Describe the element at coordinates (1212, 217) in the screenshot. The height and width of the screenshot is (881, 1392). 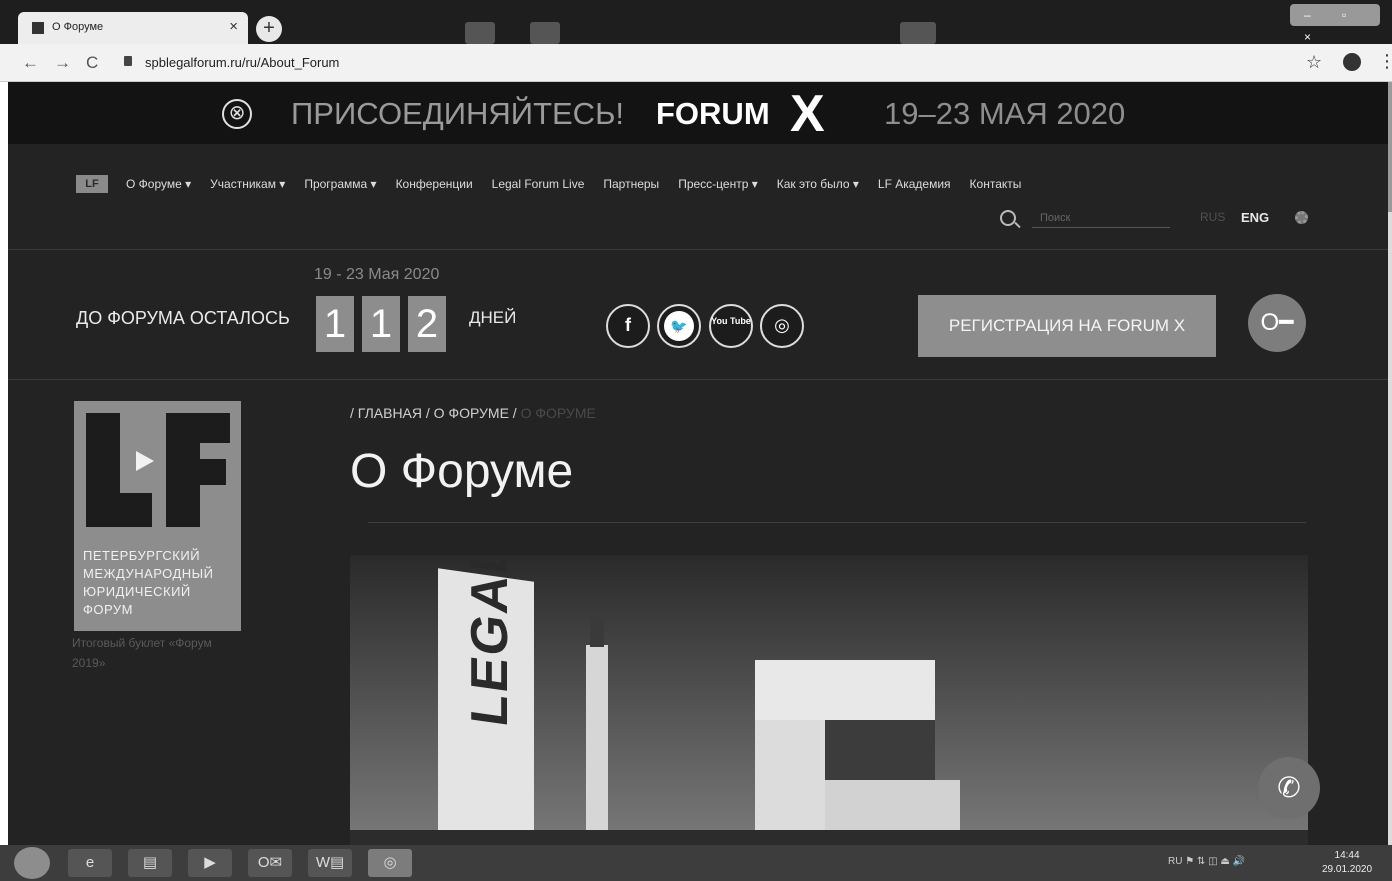
I see `lang-rus-link: RUS` at that location.